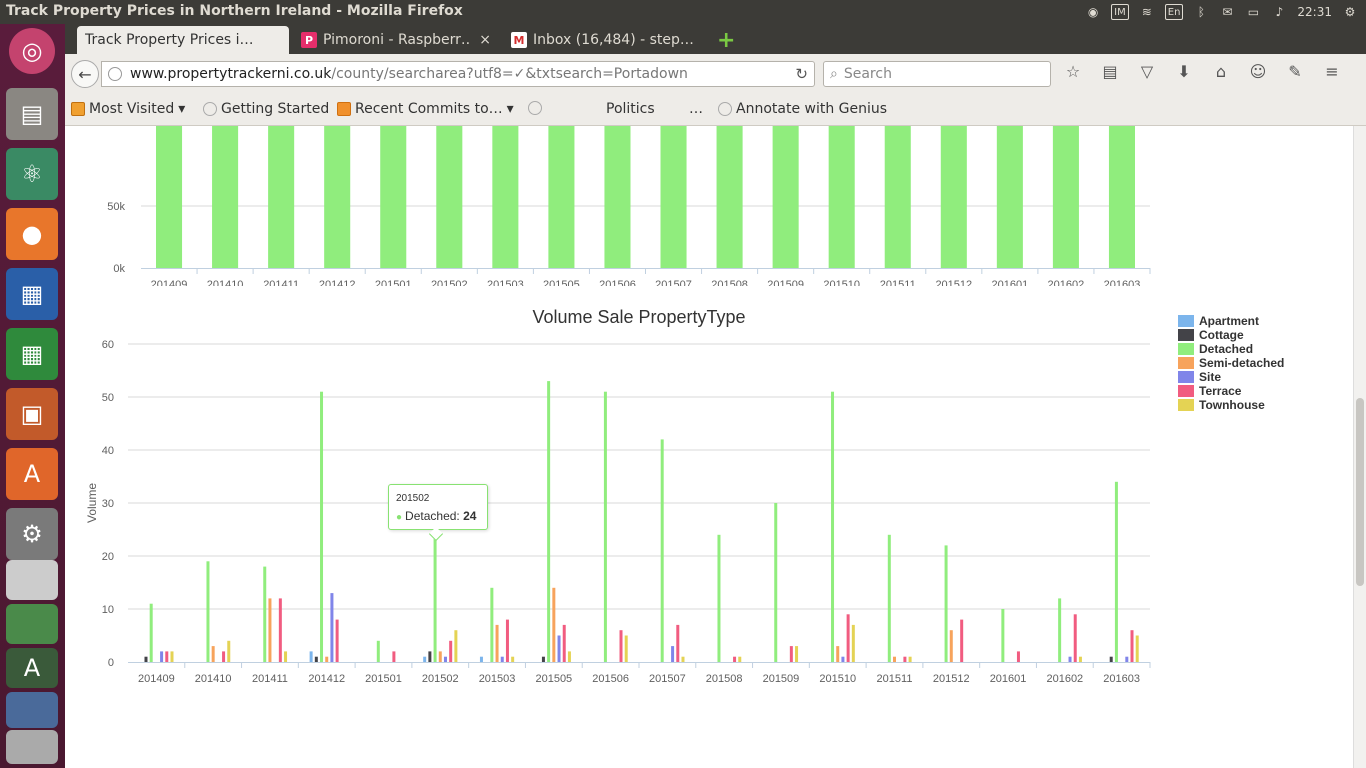  What do you see at coordinates (802, 109) in the screenshot?
I see `bookmark-annotate-genius: Annotate with Genius` at bounding box center [802, 109].